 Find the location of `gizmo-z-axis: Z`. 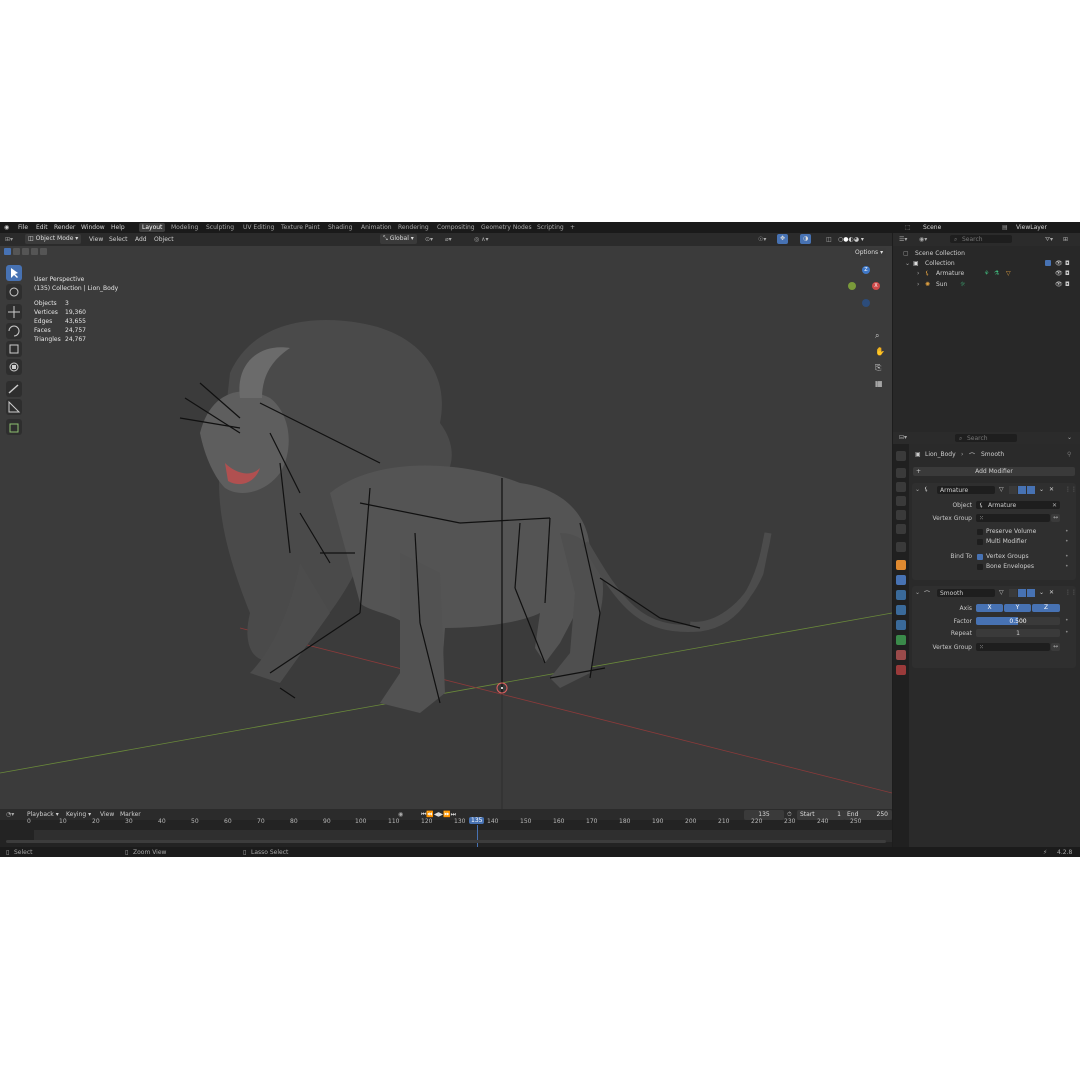

gizmo-z-axis: Z is located at coordinates (866, 270).